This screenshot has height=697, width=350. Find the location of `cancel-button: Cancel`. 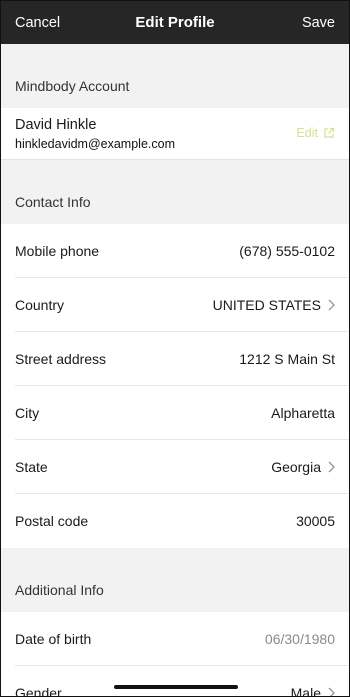

cancel-button: Cancel is located at coordinates (37, 23).